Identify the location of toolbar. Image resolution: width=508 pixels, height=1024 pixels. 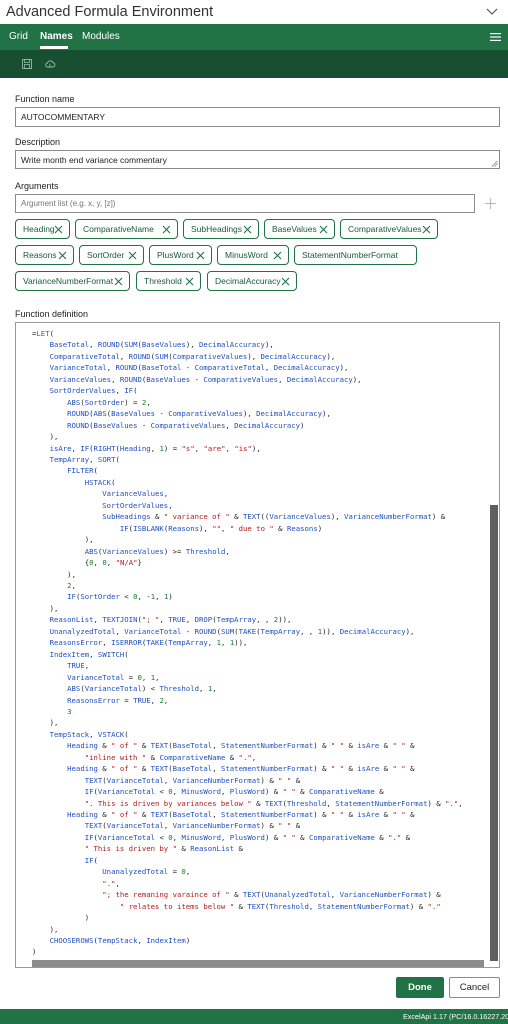
(254, 64).